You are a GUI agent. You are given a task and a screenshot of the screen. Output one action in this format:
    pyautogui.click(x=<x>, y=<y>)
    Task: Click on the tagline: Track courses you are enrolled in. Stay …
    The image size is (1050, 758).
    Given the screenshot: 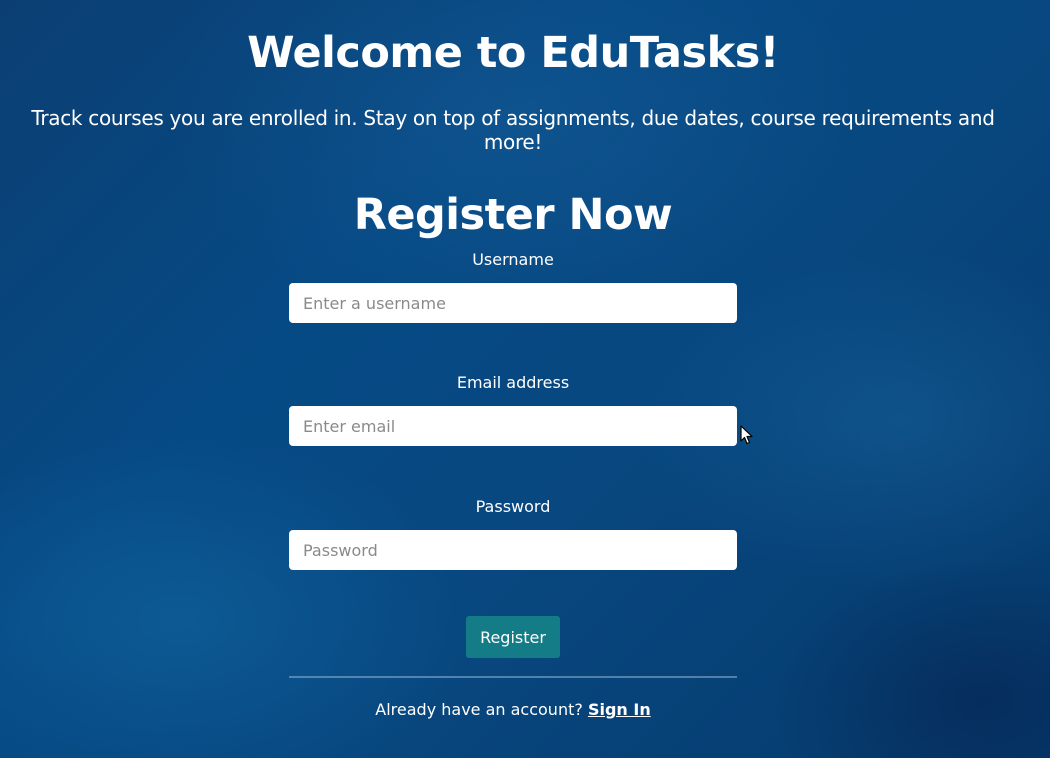 What is the action you would take?
    pyautogui.click(x=513, y=130)
    